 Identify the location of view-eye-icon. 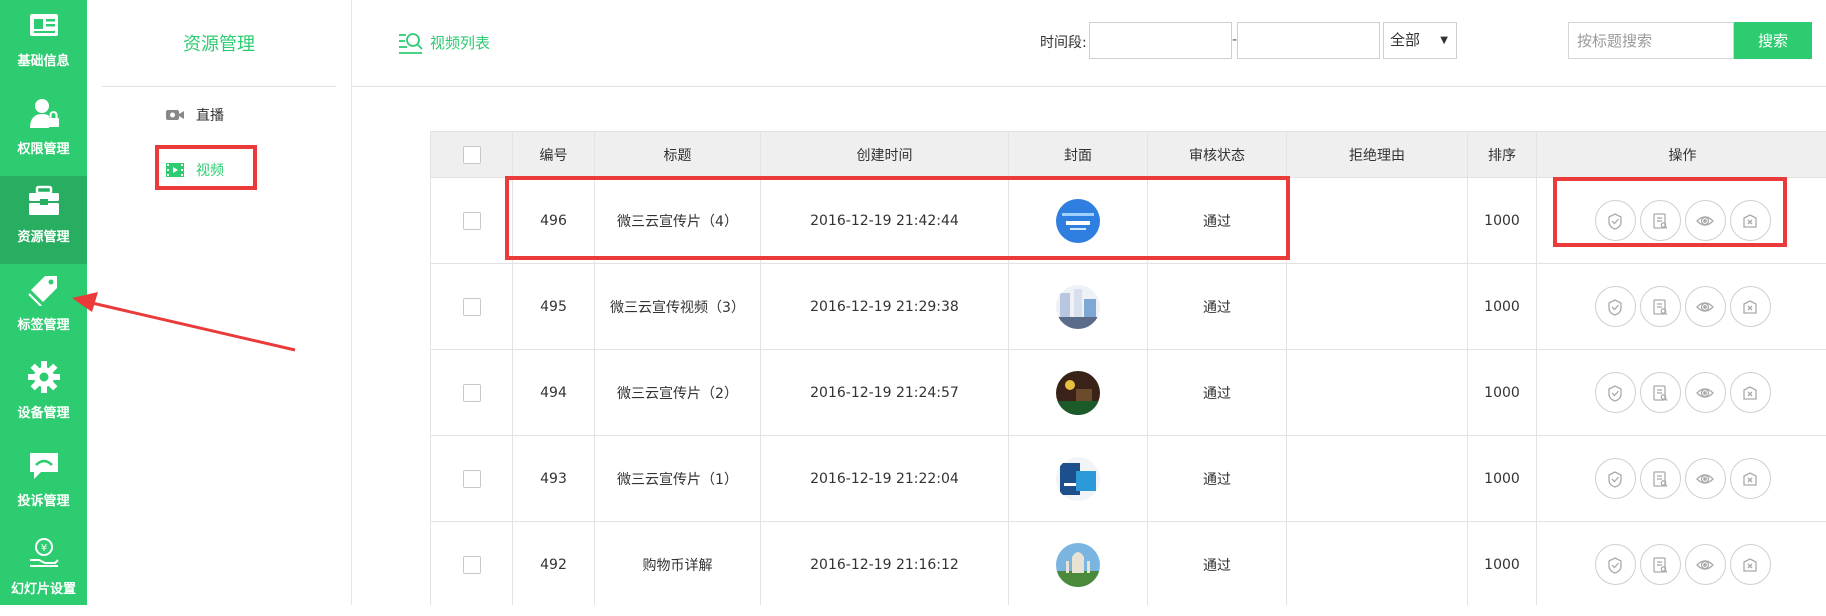
(1705, 393).